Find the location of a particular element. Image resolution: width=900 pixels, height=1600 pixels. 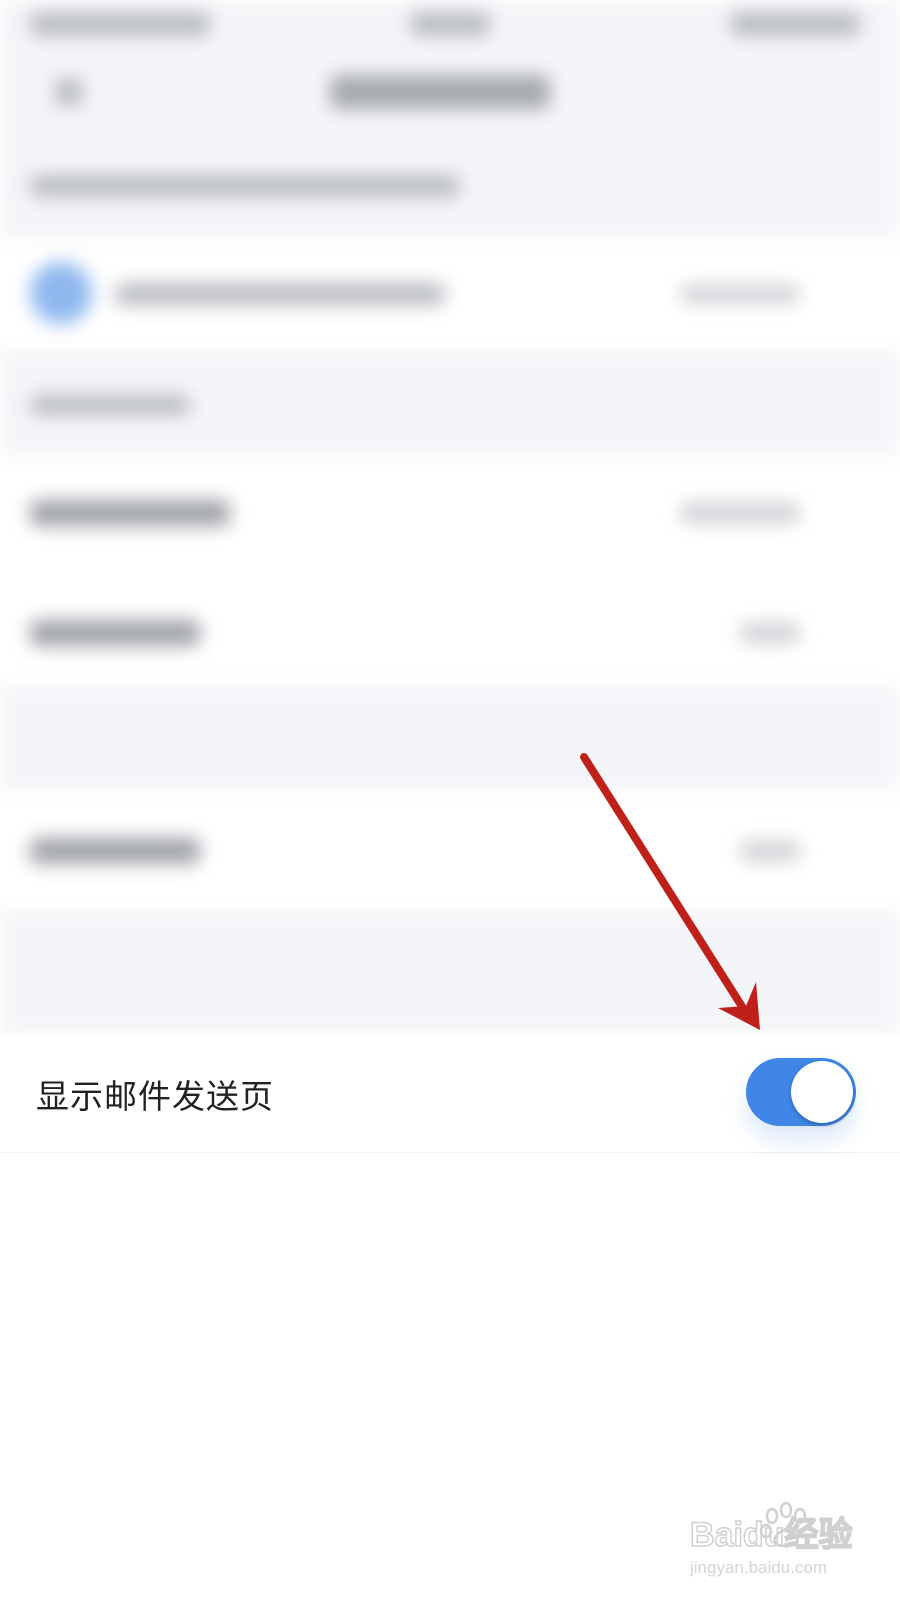

watermark-url: jingyan.baidu.com is located at coordinates (759, 1567).